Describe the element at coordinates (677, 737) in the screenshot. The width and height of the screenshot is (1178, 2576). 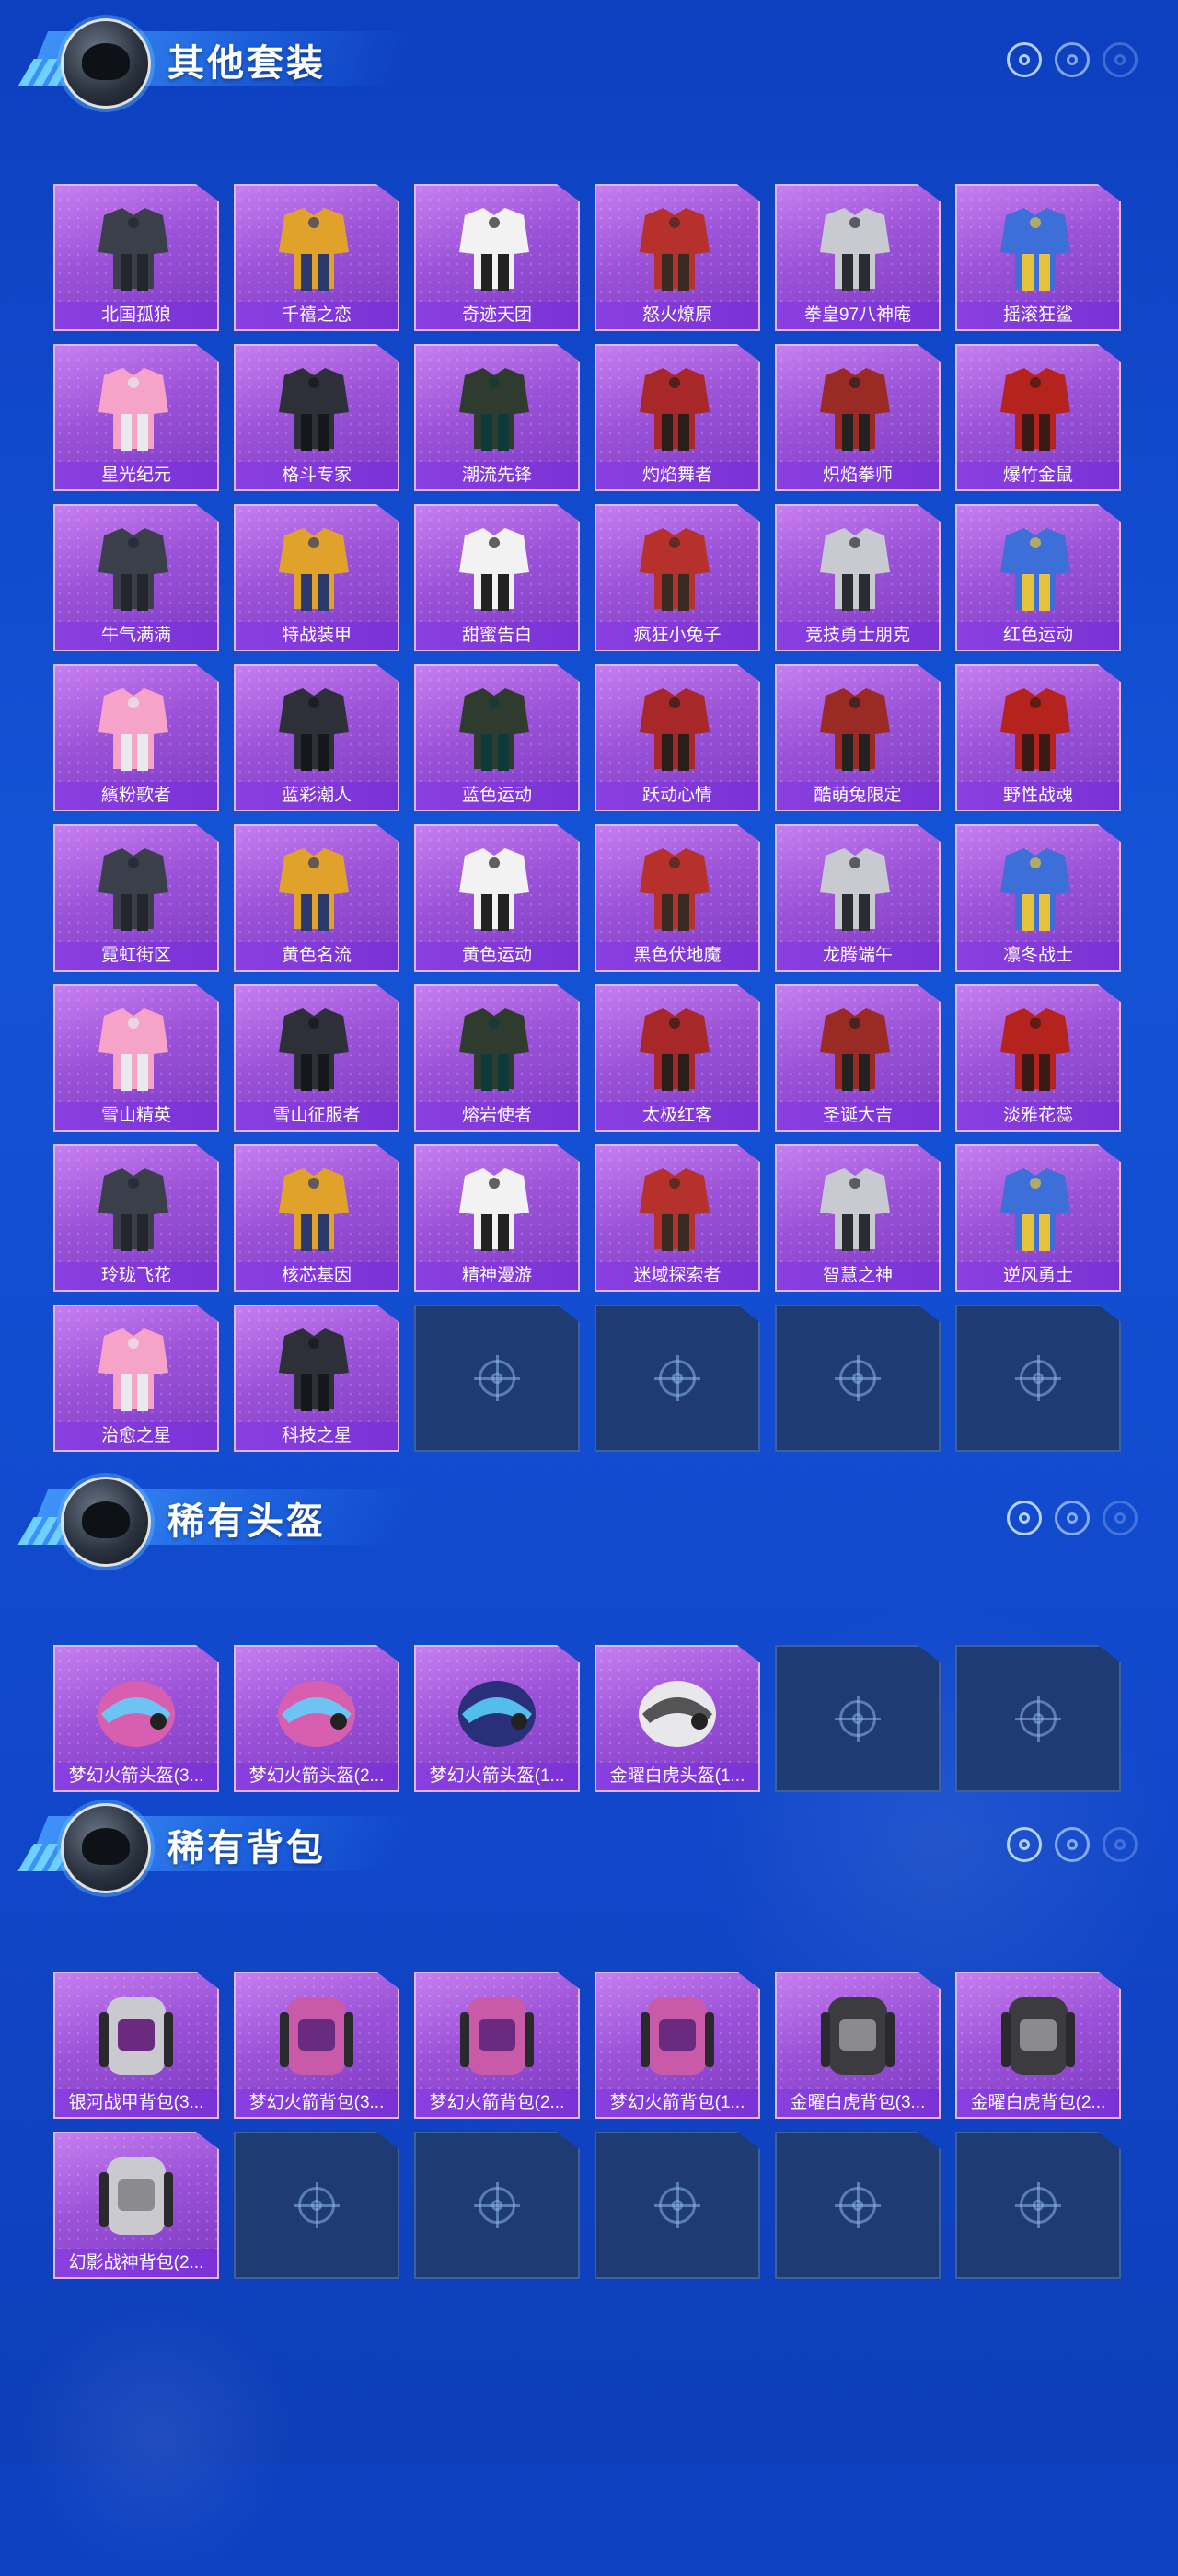
I see `item-card: 跃动心情` at that location.